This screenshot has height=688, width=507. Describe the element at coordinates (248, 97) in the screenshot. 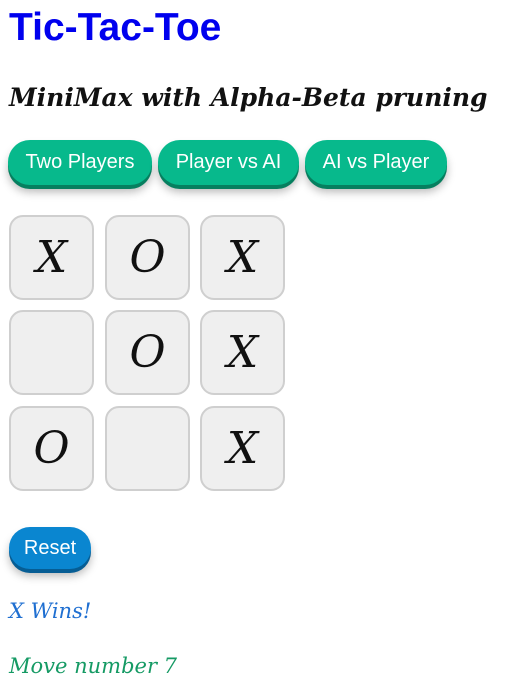

I see `page-subtitle: MiniMax with Alpha-Beta pruning` at that location.